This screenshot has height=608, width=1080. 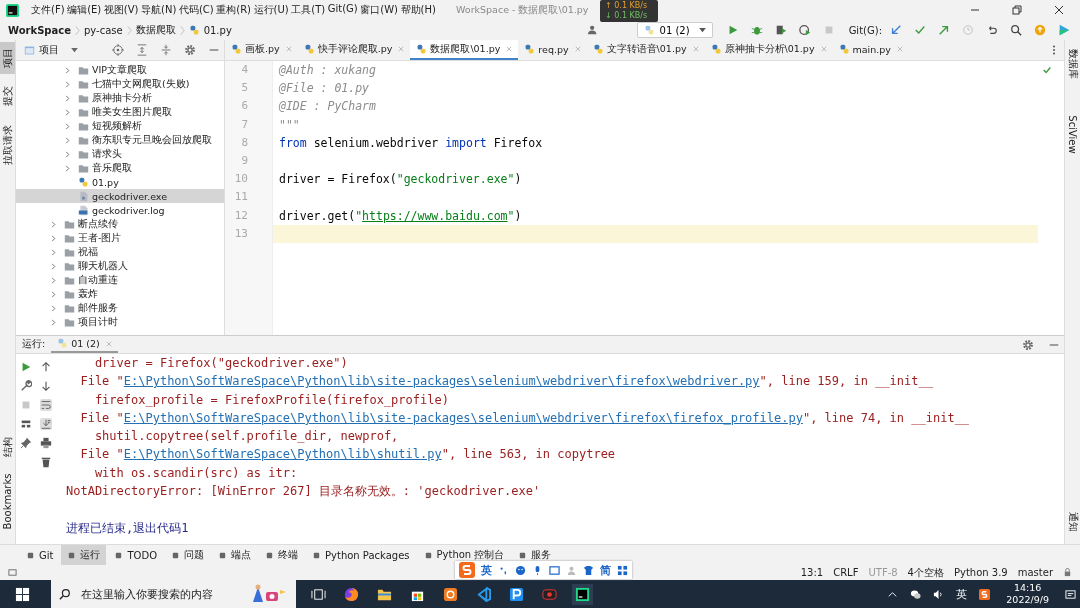 I want to click on panel-toggle-icon, so click(x=12, y=572).